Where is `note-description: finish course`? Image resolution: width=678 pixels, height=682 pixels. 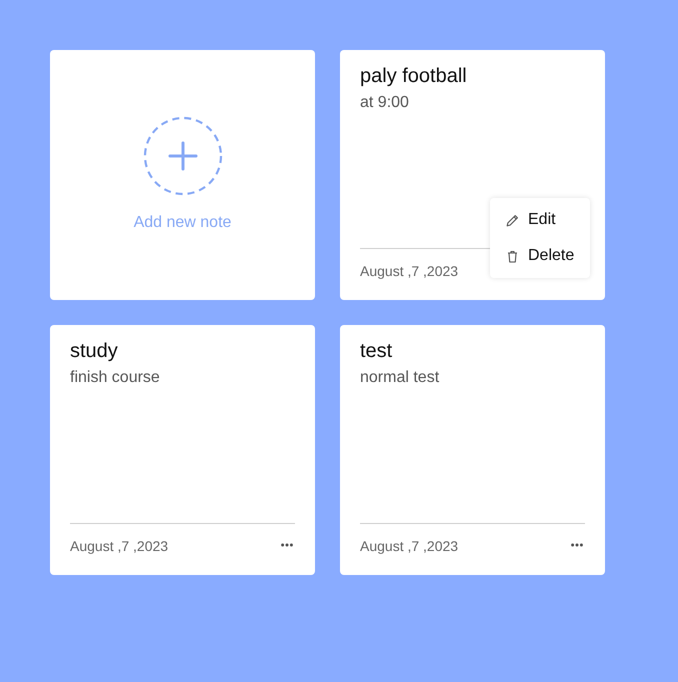 note-description: finish course is located at coordinates (115, 378).